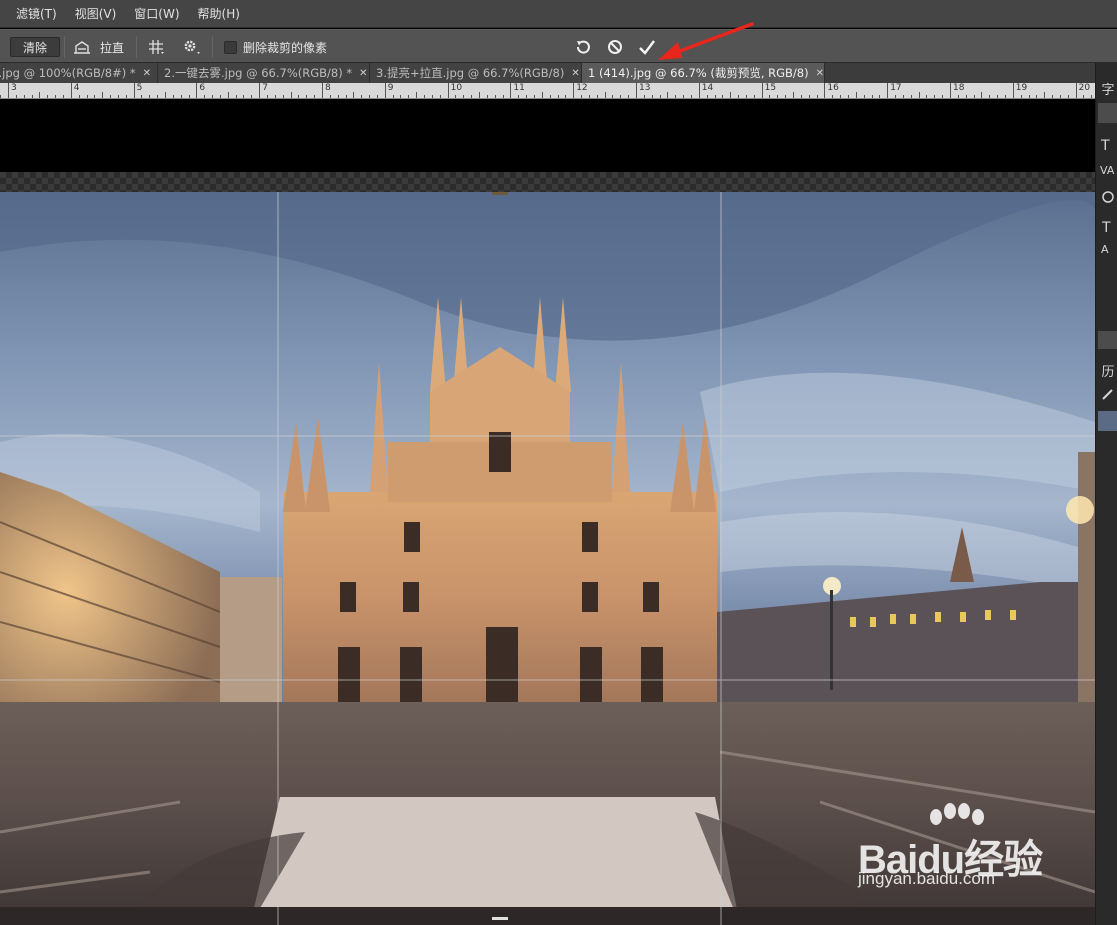 The image size is (1117, 925). I want to click on leading-icon: T, so click(1107, 227).